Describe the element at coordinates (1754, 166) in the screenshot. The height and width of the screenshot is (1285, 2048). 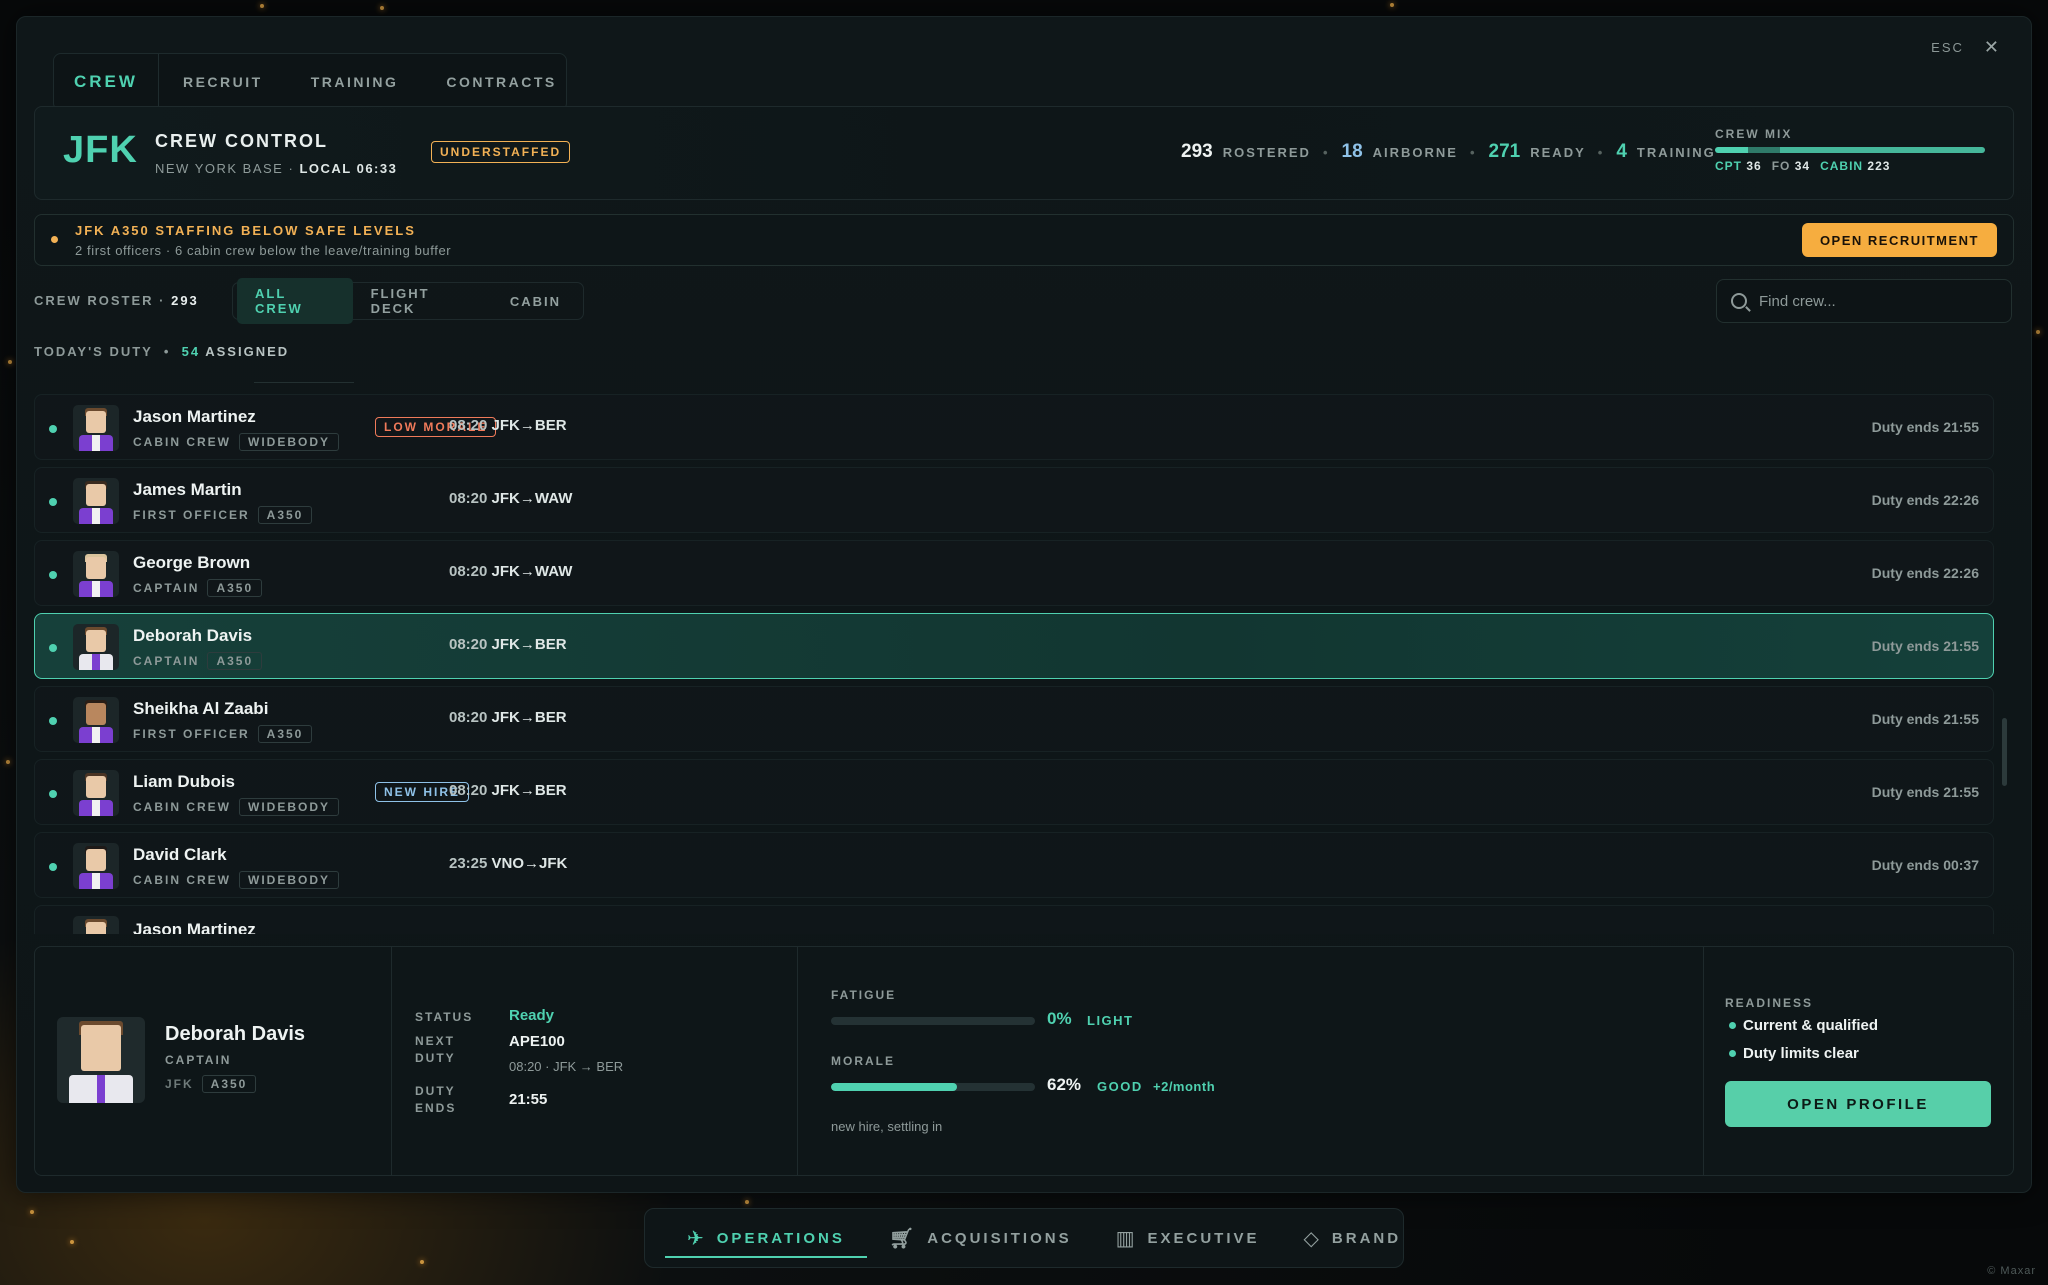
I see `cpt-count: 36` at that location.